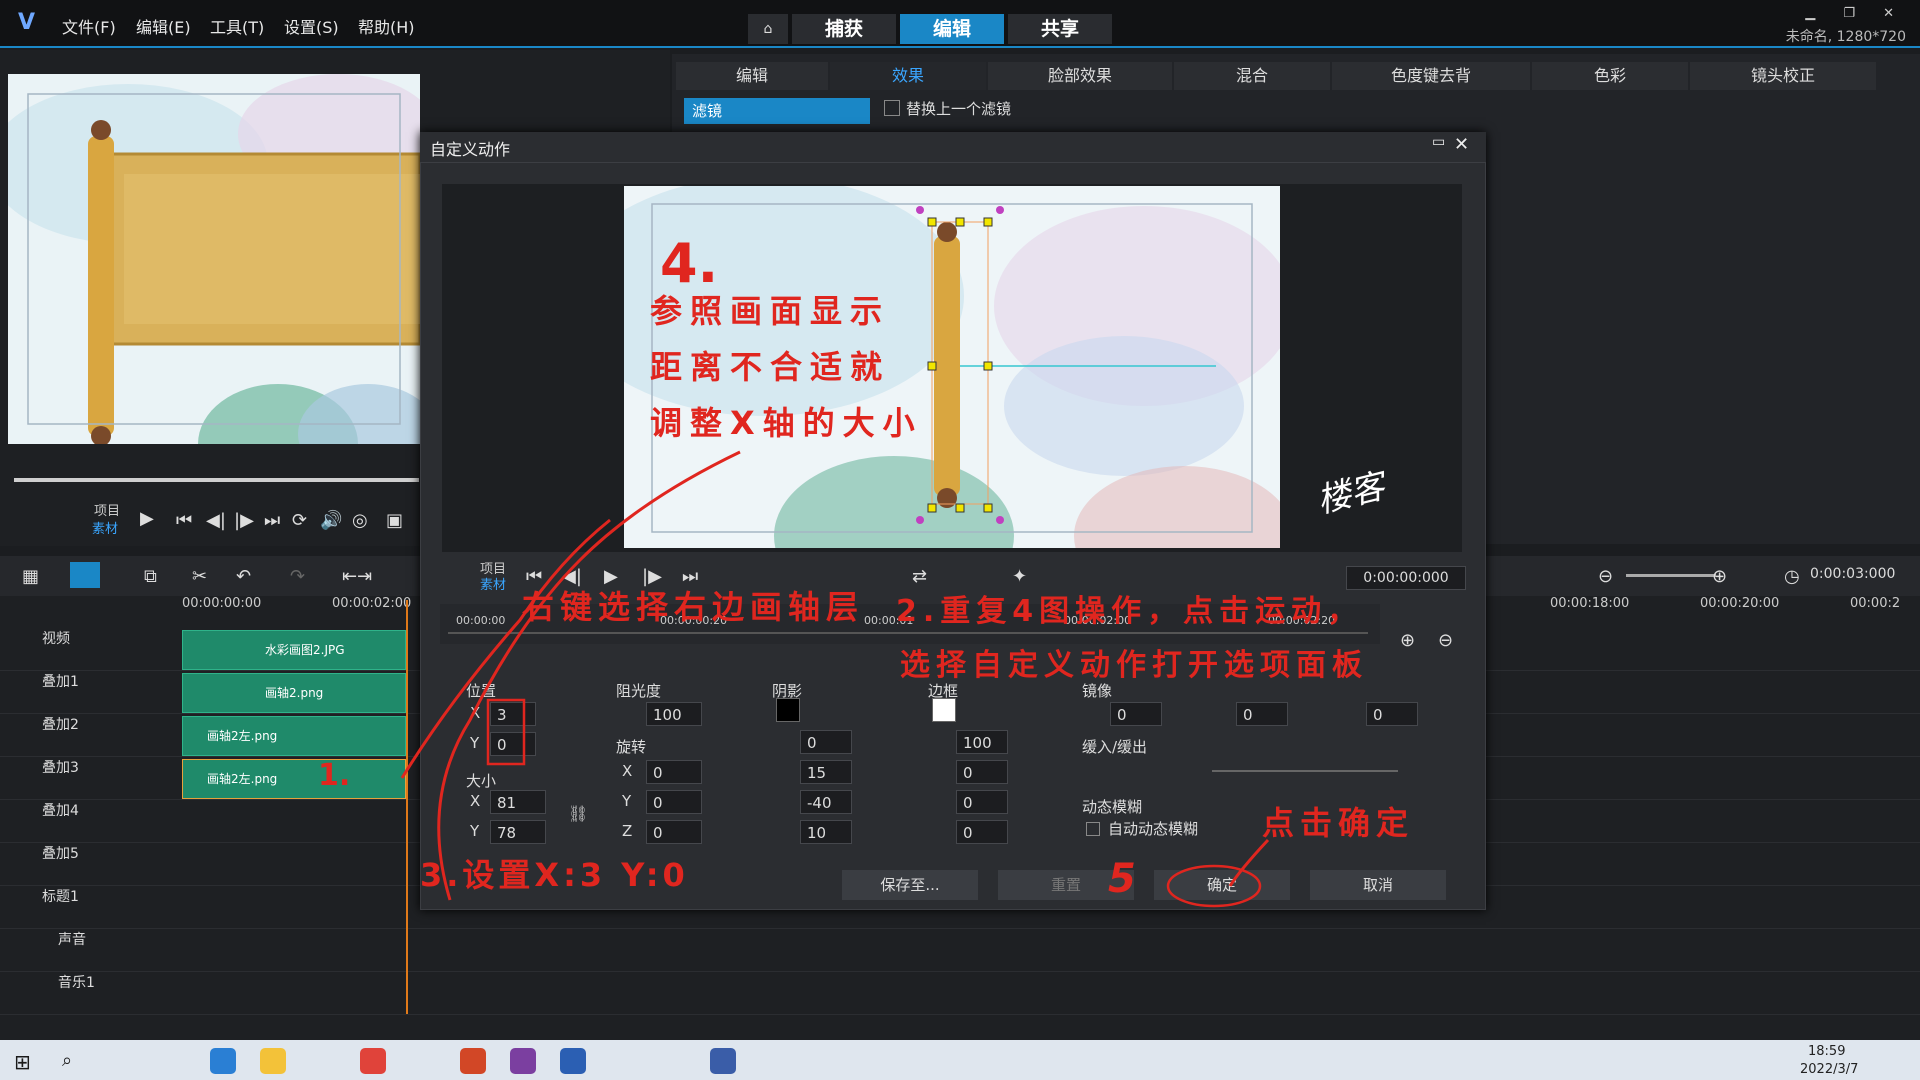 The height and width of the screenshot is (1080, 1920). Describe the element at coordinates (1252, 76) in the screenshot. I see `tab-blend: 混合` at that location.